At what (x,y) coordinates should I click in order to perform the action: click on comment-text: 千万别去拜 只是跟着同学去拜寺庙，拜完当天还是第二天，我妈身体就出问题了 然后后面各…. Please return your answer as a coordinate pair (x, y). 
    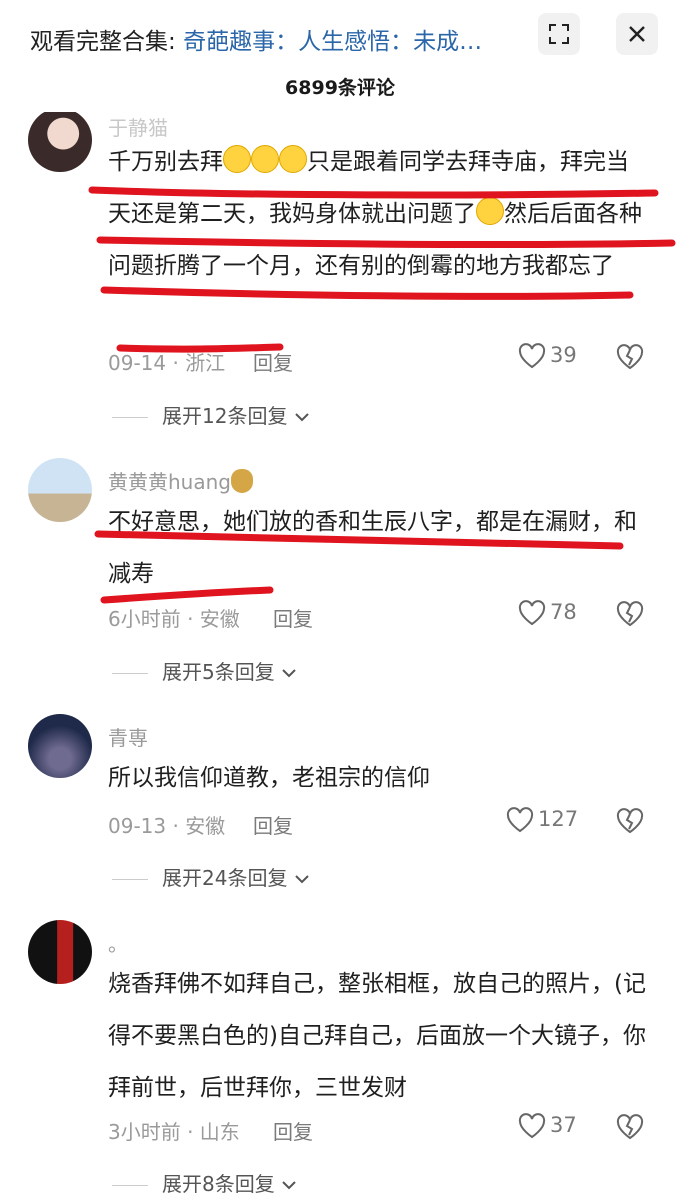
    Looking at the image, I should click on (378, 214).